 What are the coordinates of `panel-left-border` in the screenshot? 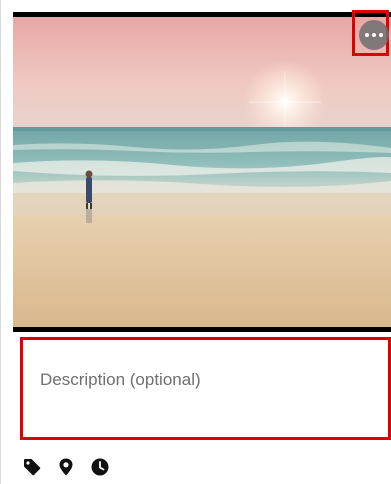 It's located at (0, 242).